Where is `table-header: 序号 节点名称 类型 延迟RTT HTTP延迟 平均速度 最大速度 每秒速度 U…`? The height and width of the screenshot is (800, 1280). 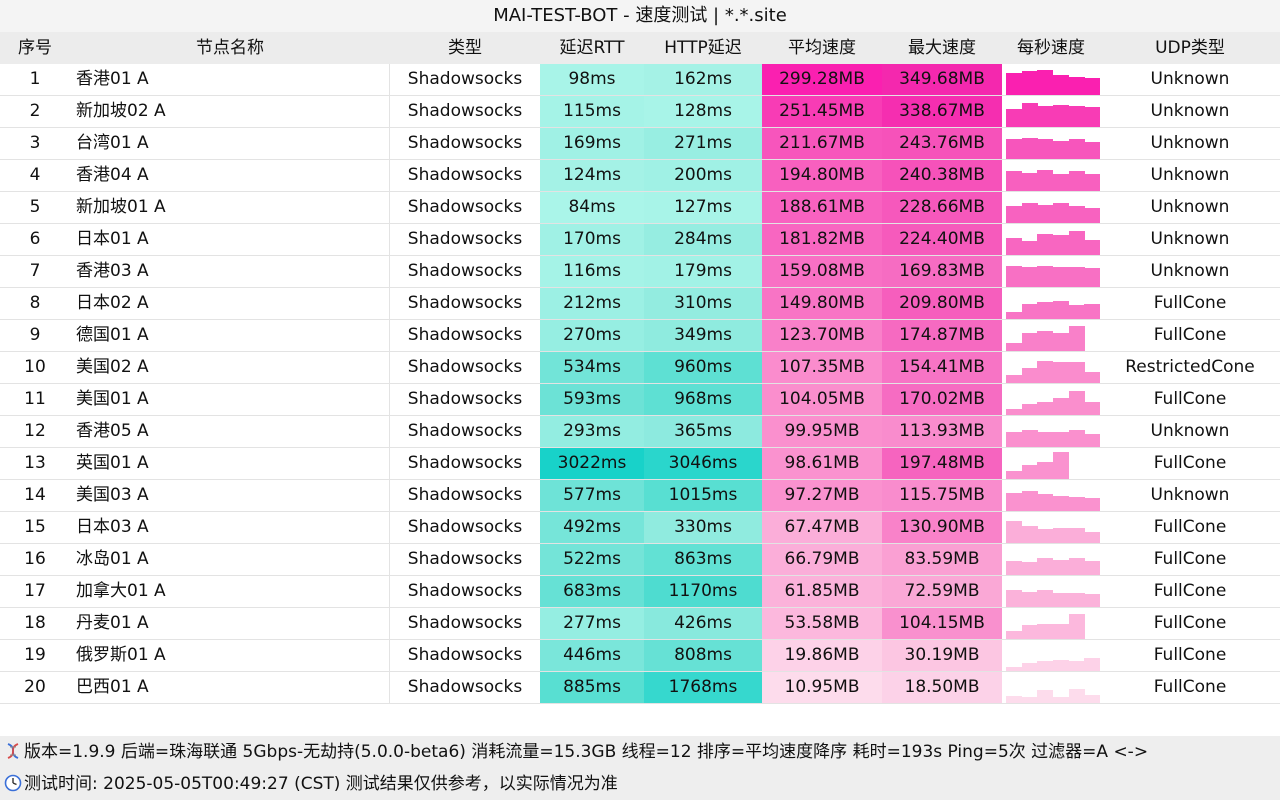 table-header: 序号 节点名称 类型 延迟RTT HTTP延迟 平均速度 最大速度 每秒速度 U… is located at coordinates (640, 48).